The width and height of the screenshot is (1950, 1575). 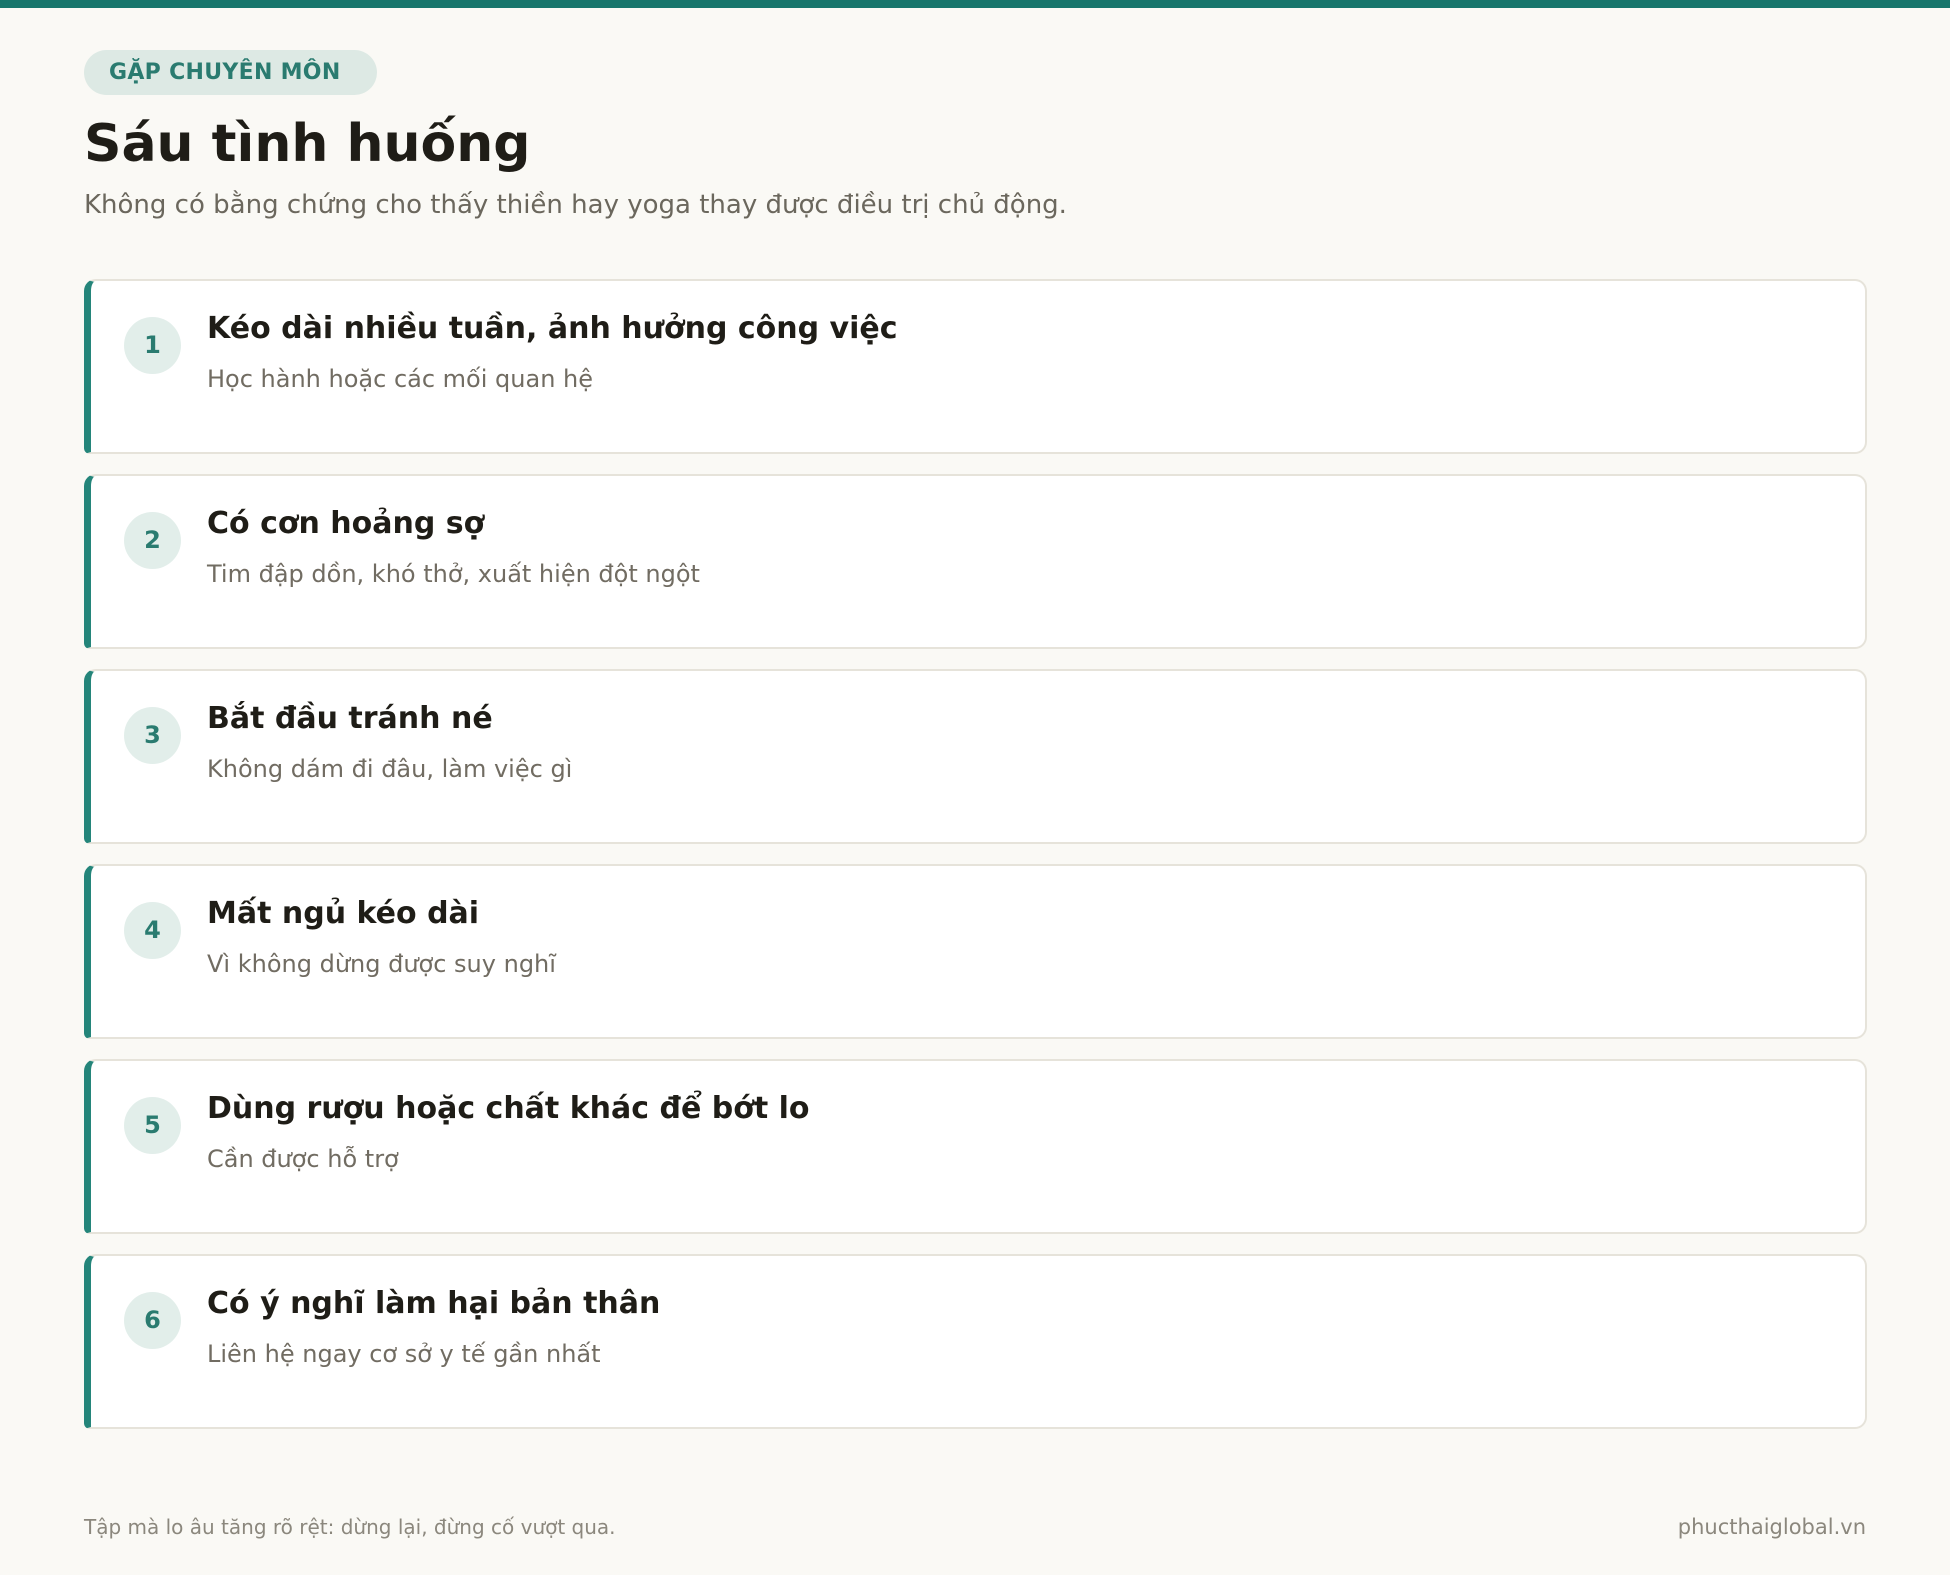 What do you see at coordinates (381, 963) in the screenshot?
I see `situation-description: Vì không dừng được suy nghĩ` at bounding box center [381, 963].